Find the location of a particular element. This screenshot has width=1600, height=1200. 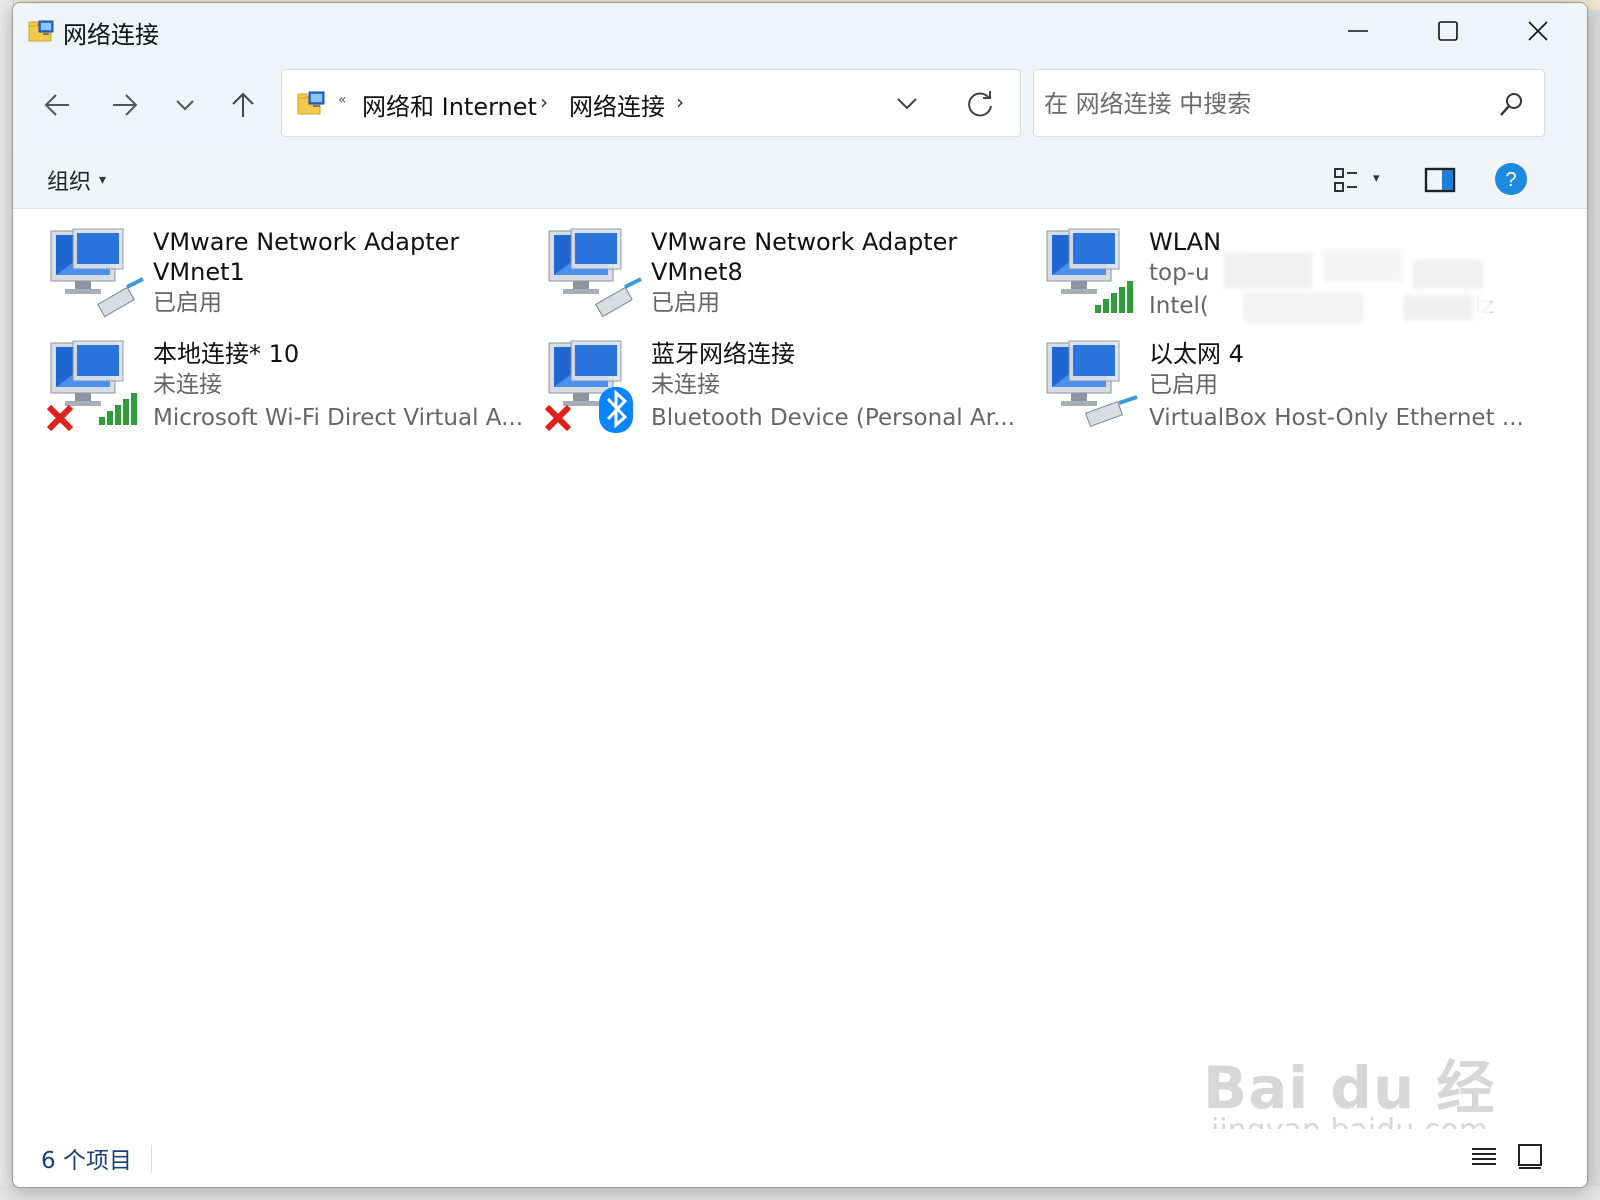

up-button is located at coordinates (243, 105).